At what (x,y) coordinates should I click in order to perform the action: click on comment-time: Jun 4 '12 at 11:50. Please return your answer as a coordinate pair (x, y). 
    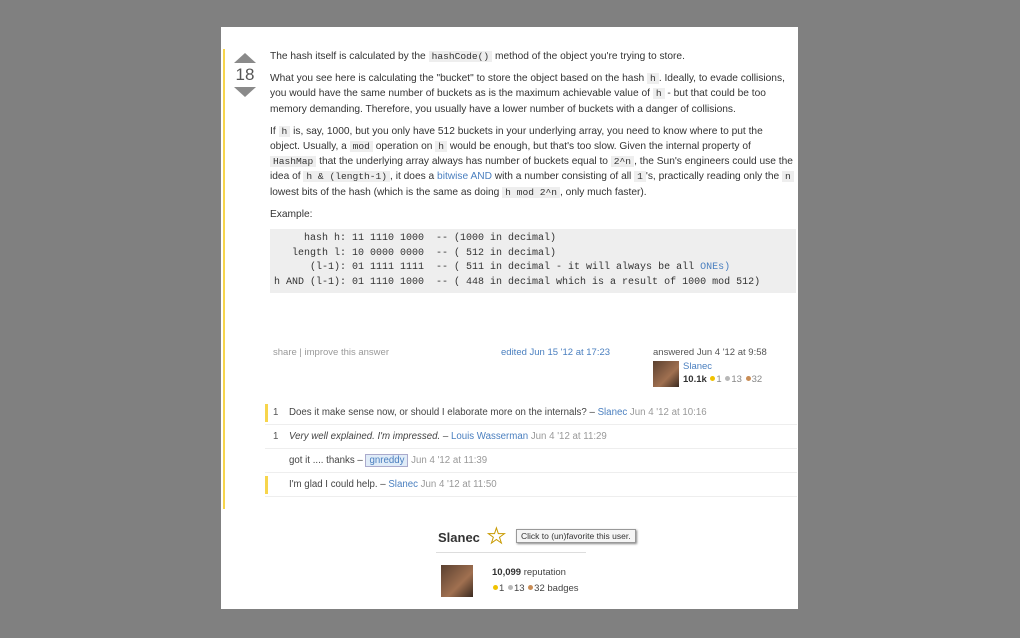
    Looking at the image, I should click on (457, 484).